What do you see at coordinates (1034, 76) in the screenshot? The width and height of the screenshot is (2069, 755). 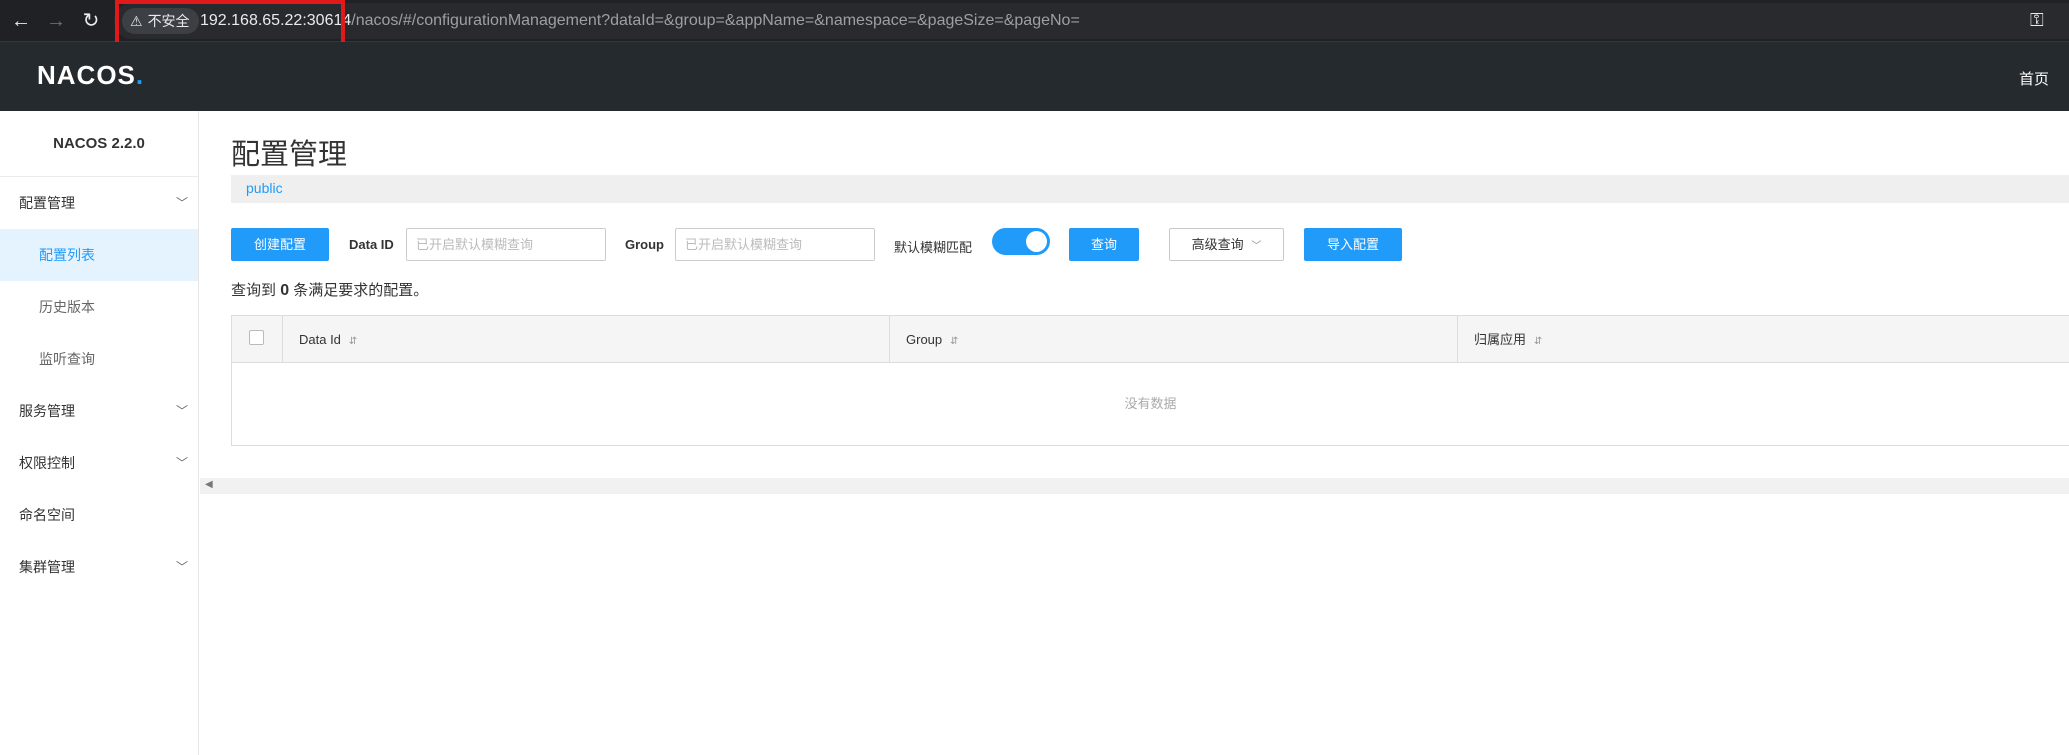 I see `app-header: NACOS. 首页` at bounding box center [1034, 76].